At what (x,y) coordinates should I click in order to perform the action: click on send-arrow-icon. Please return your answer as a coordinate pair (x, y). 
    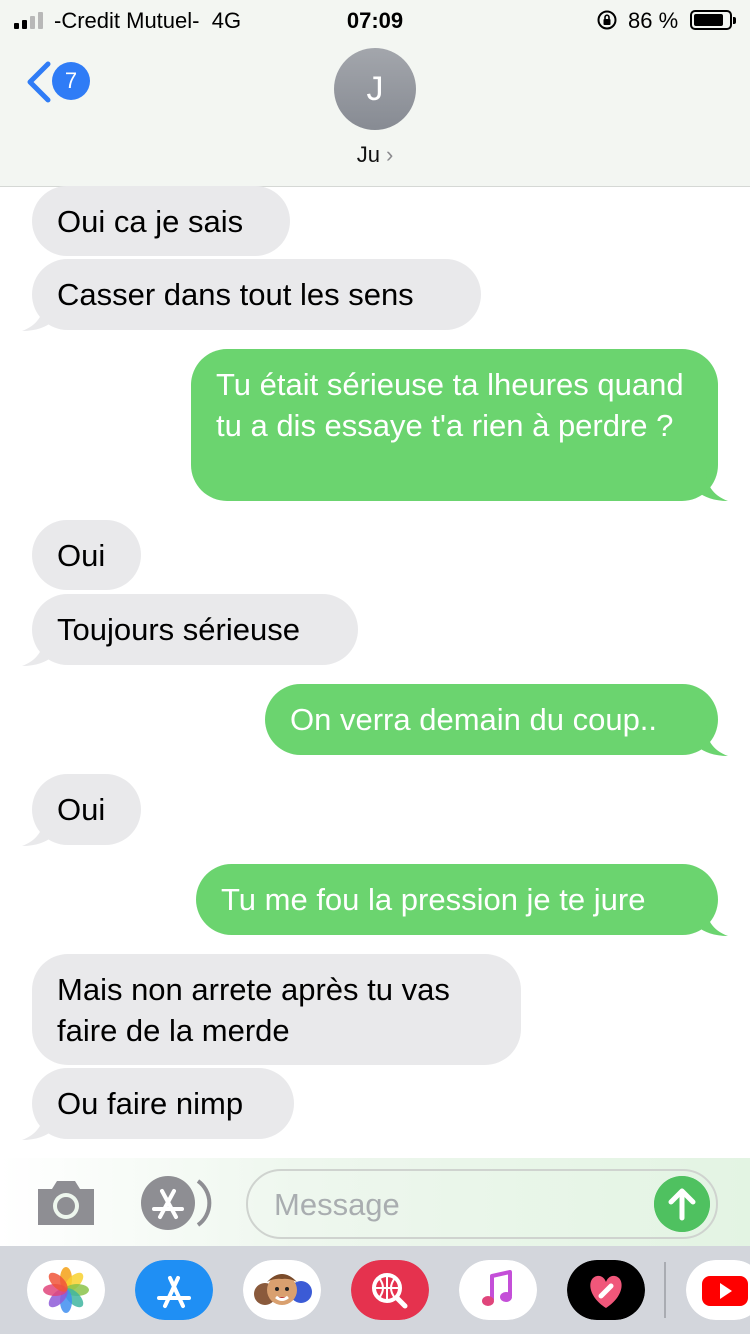
    Looking at the image, I should click on (682, 1204).